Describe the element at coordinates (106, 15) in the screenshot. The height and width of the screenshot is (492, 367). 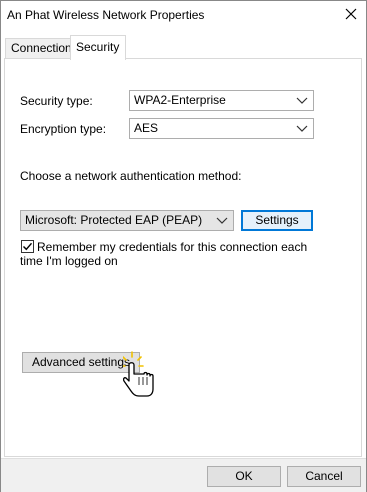
I see `window-title: An Phat Wireless Network Properties` at that location.